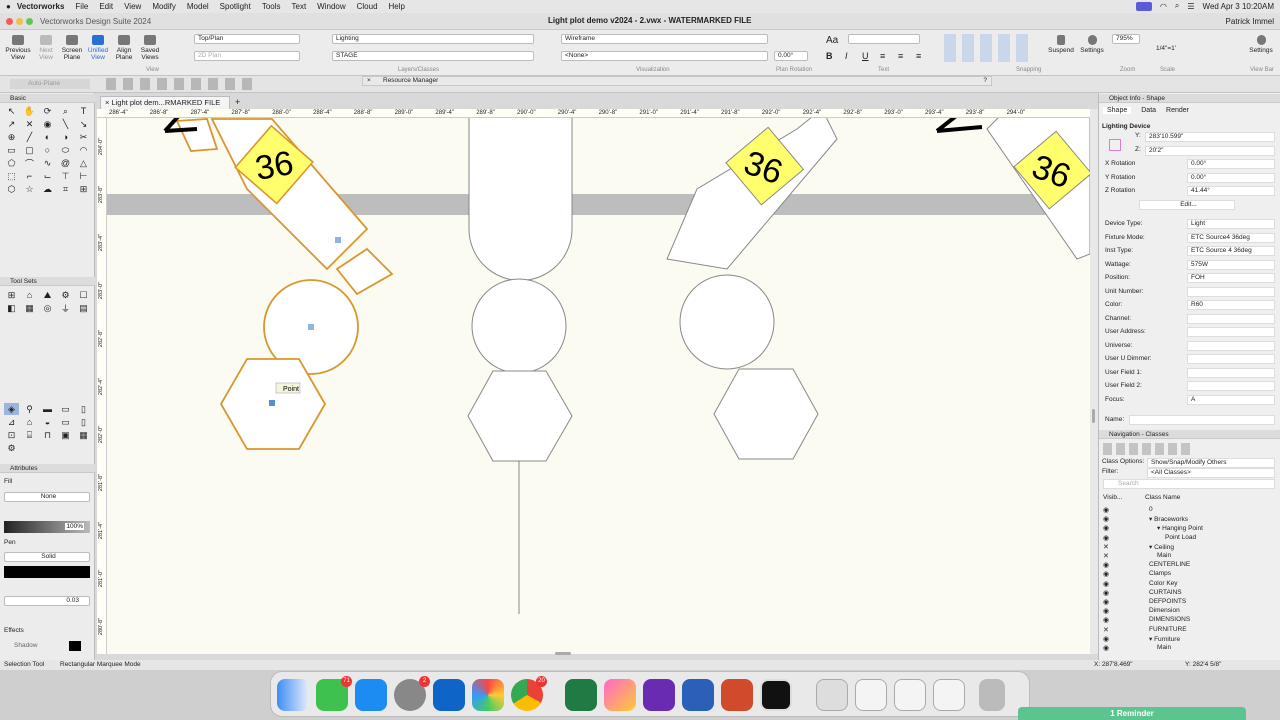 This screenshot has width=1280, height=720. I want to click on menu-cloud: Cloud, so click(367, 6).